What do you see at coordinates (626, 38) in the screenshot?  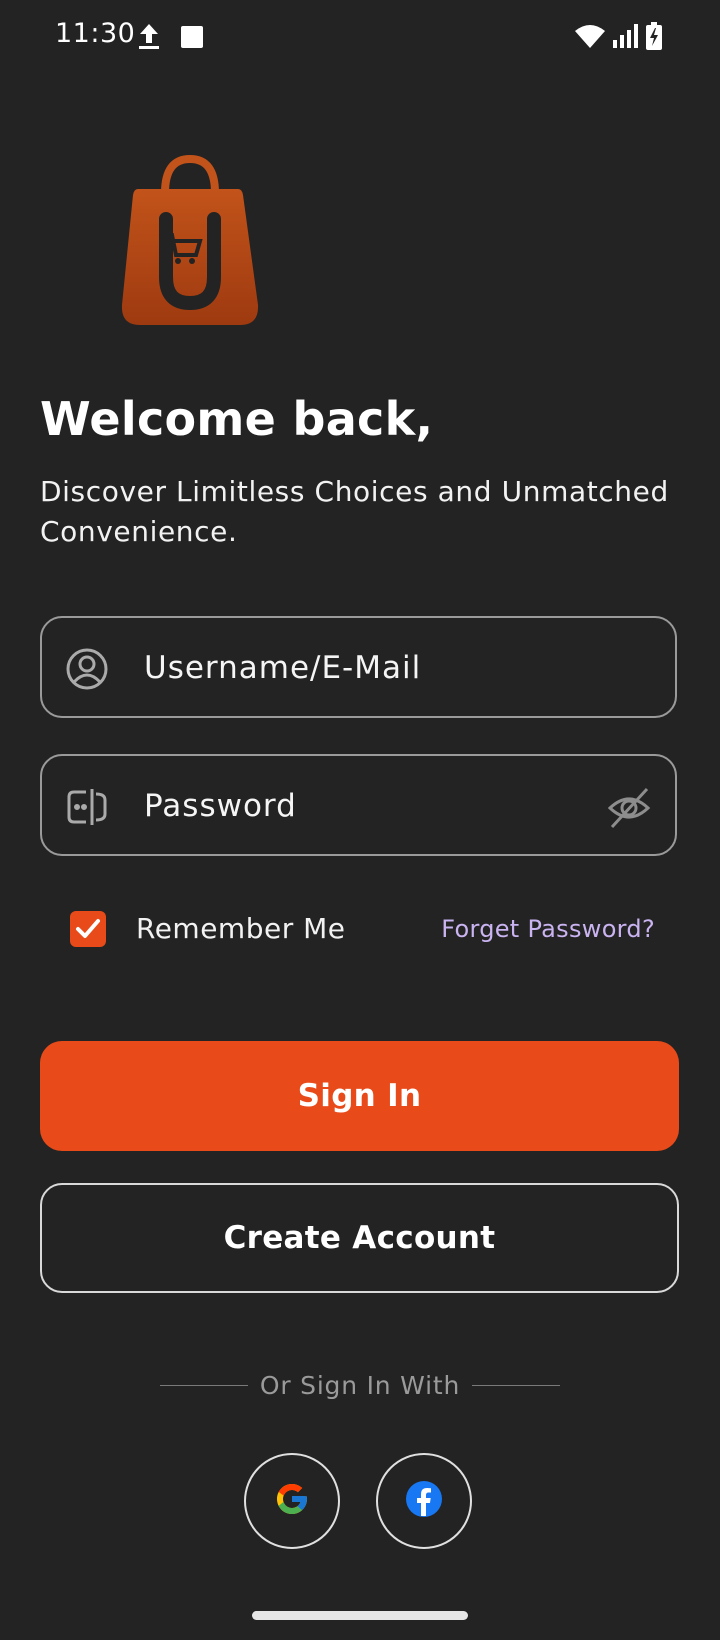 I see `signal-icon` at bounding box center [626, 38].